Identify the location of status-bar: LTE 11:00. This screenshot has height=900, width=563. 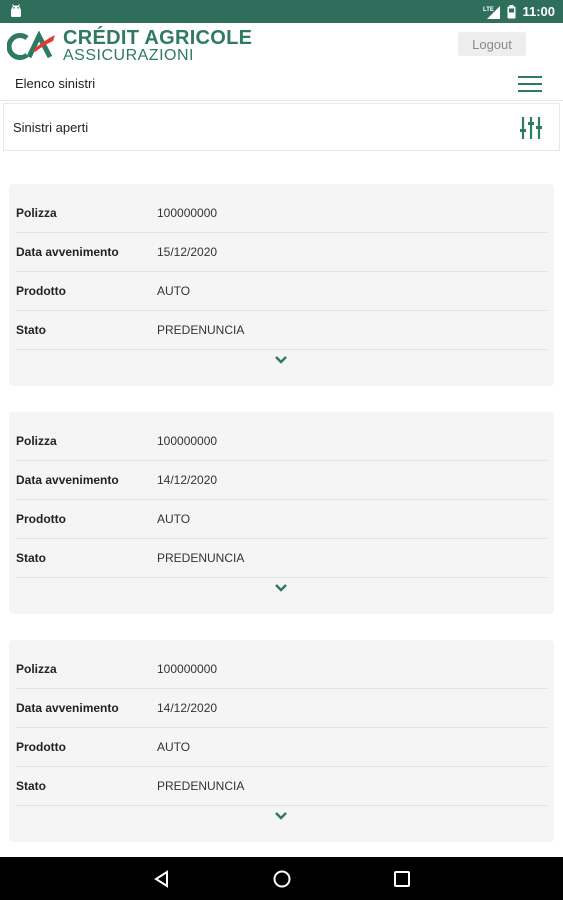
(281, 11).